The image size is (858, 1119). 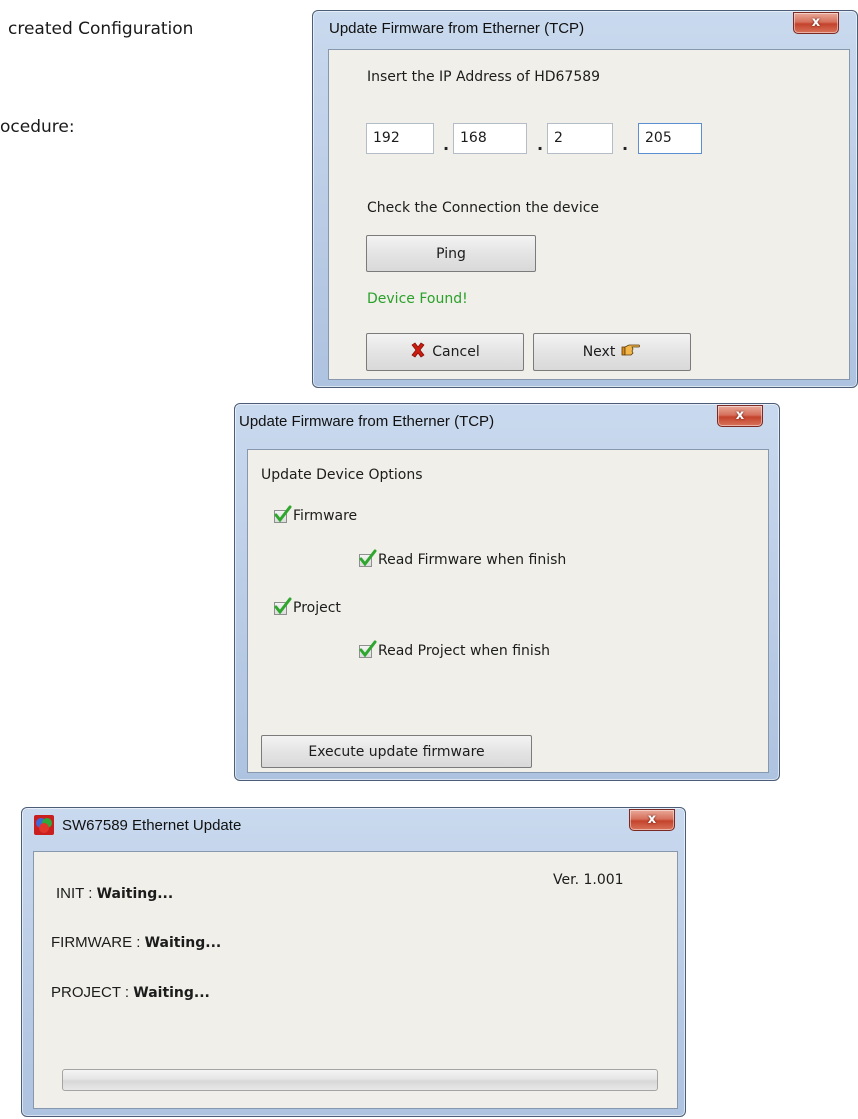 What do you see at coordinates (76, 893) in the screenshot?
I see `init-status-label: INIT :` at bounding box center [76, 893].